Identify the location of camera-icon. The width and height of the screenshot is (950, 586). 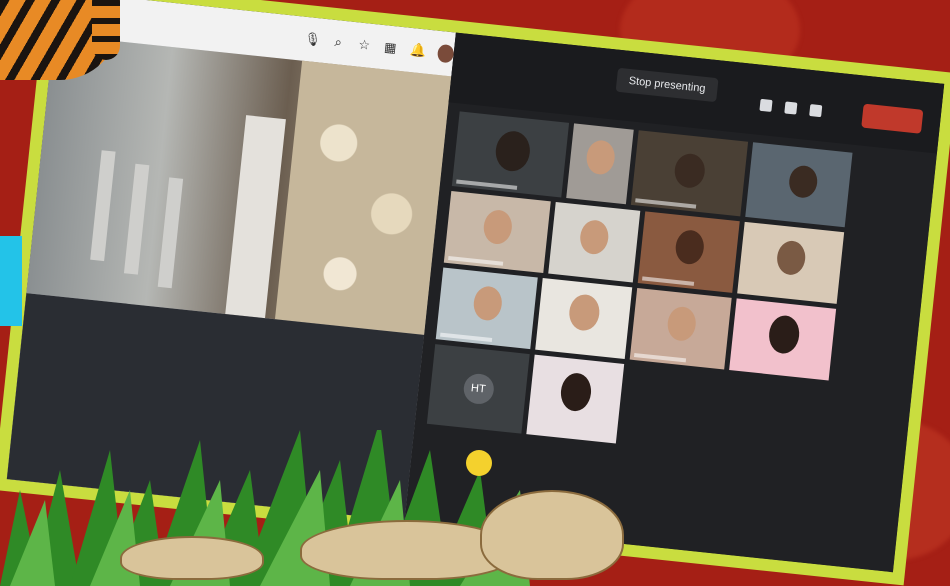
(766, 105).